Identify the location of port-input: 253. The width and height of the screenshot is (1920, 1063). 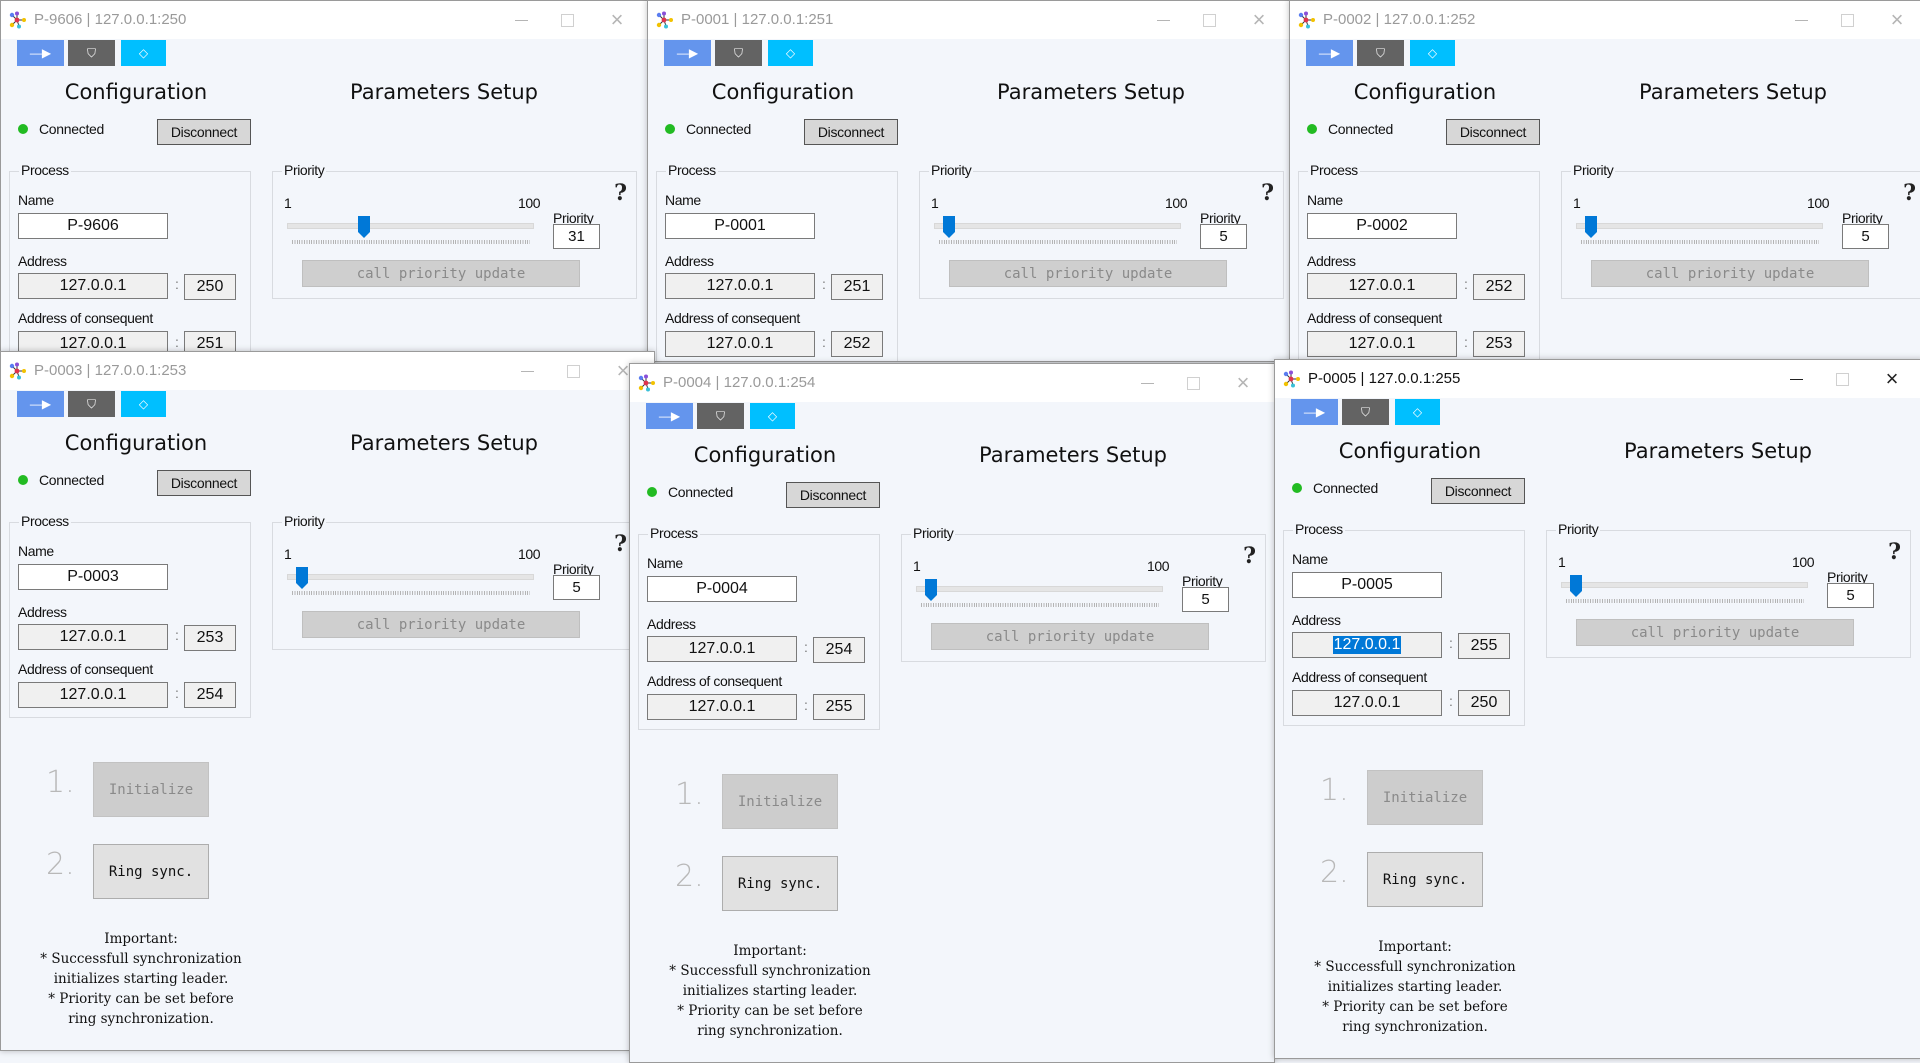
(210, 638).